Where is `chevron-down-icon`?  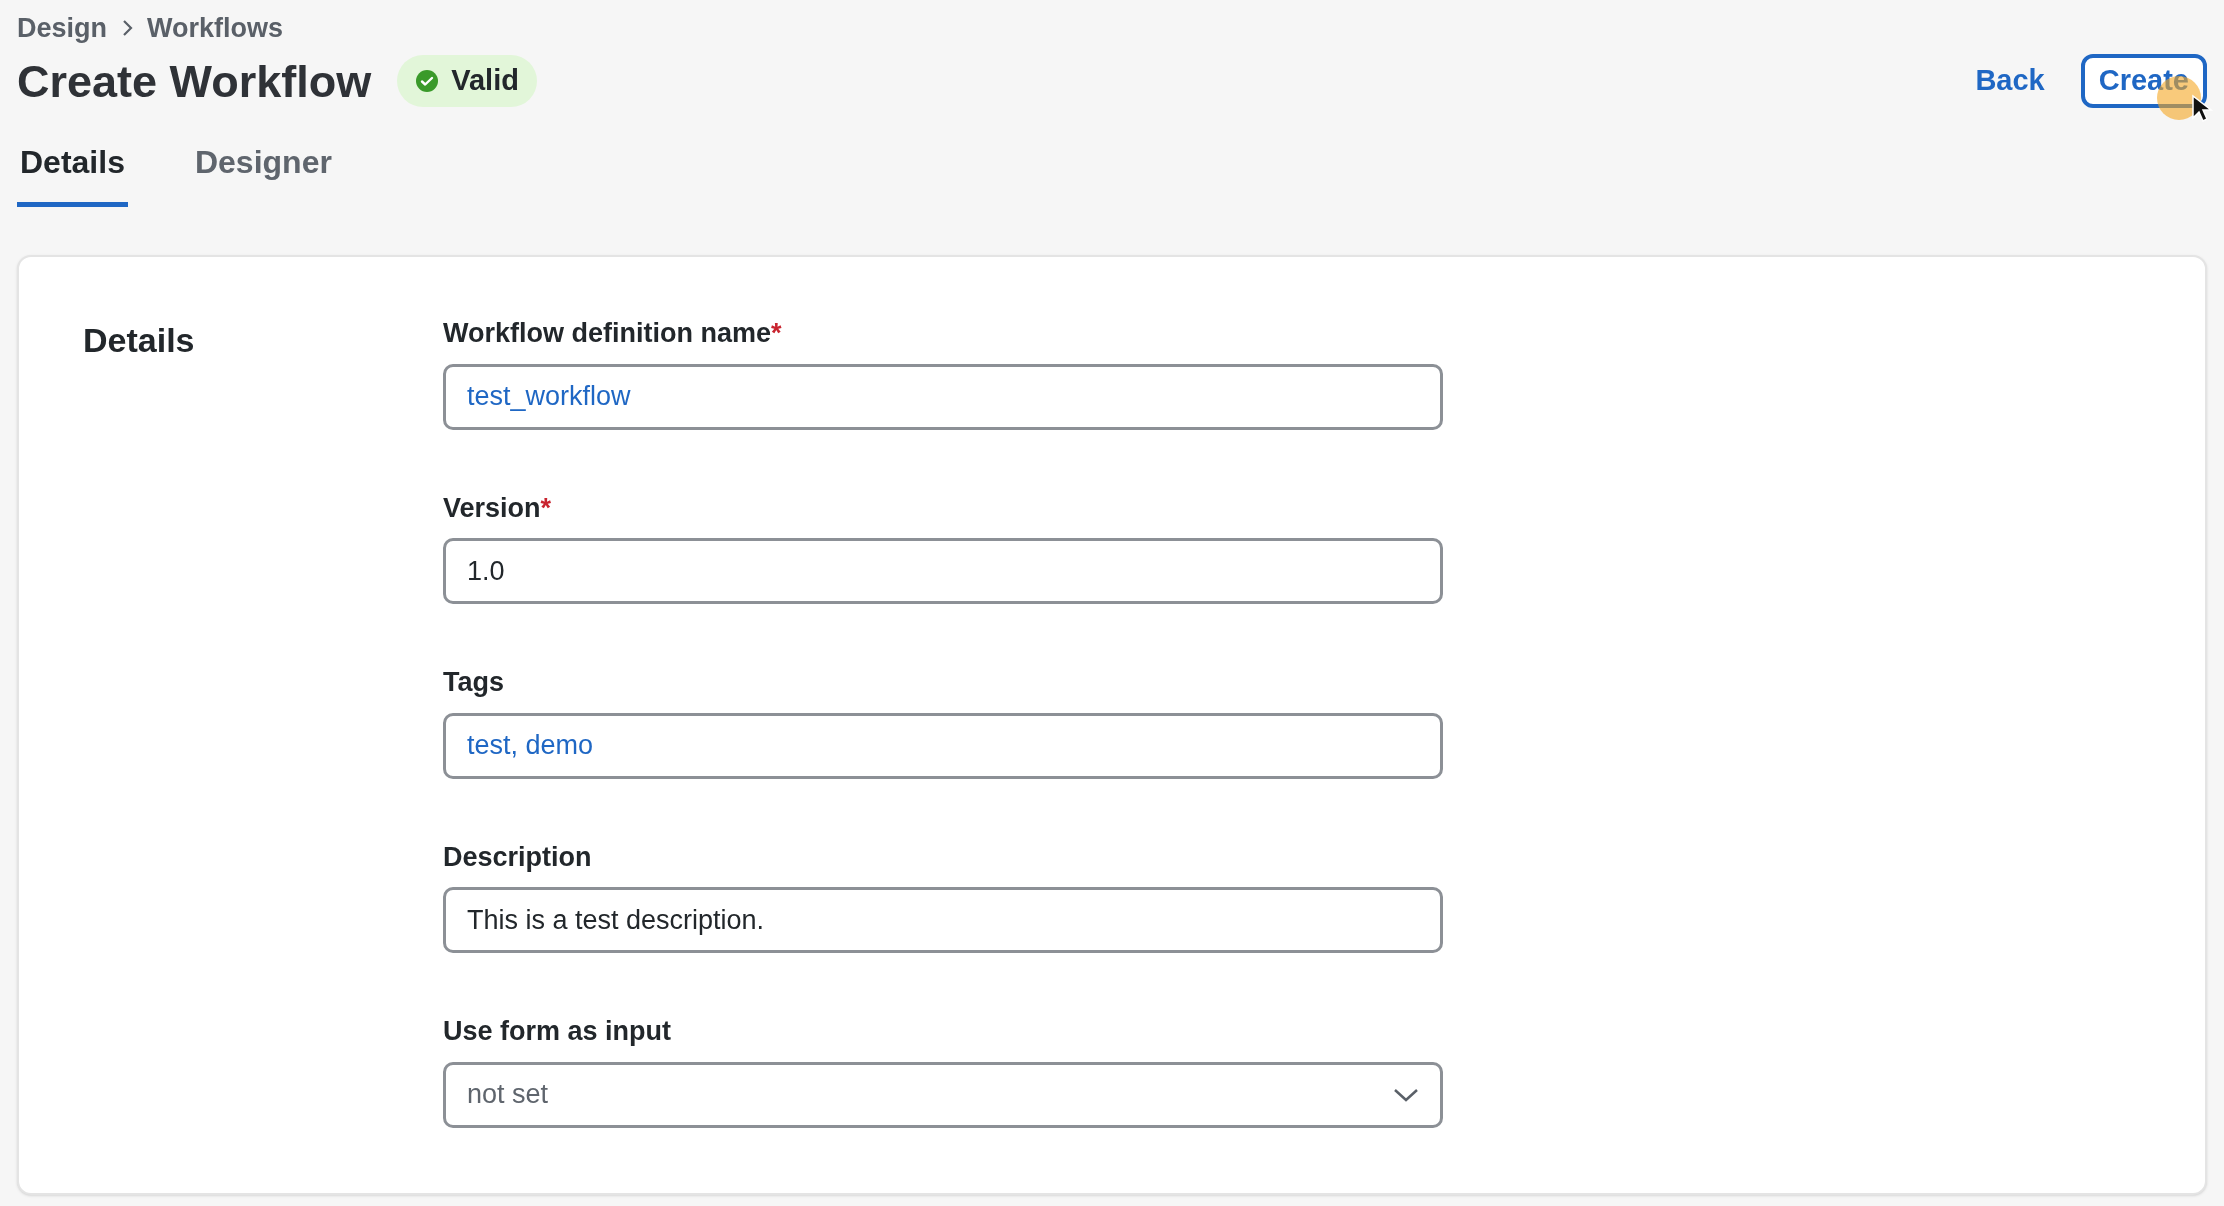 chevron-down-icon is located at coordinates (1406, 1094).